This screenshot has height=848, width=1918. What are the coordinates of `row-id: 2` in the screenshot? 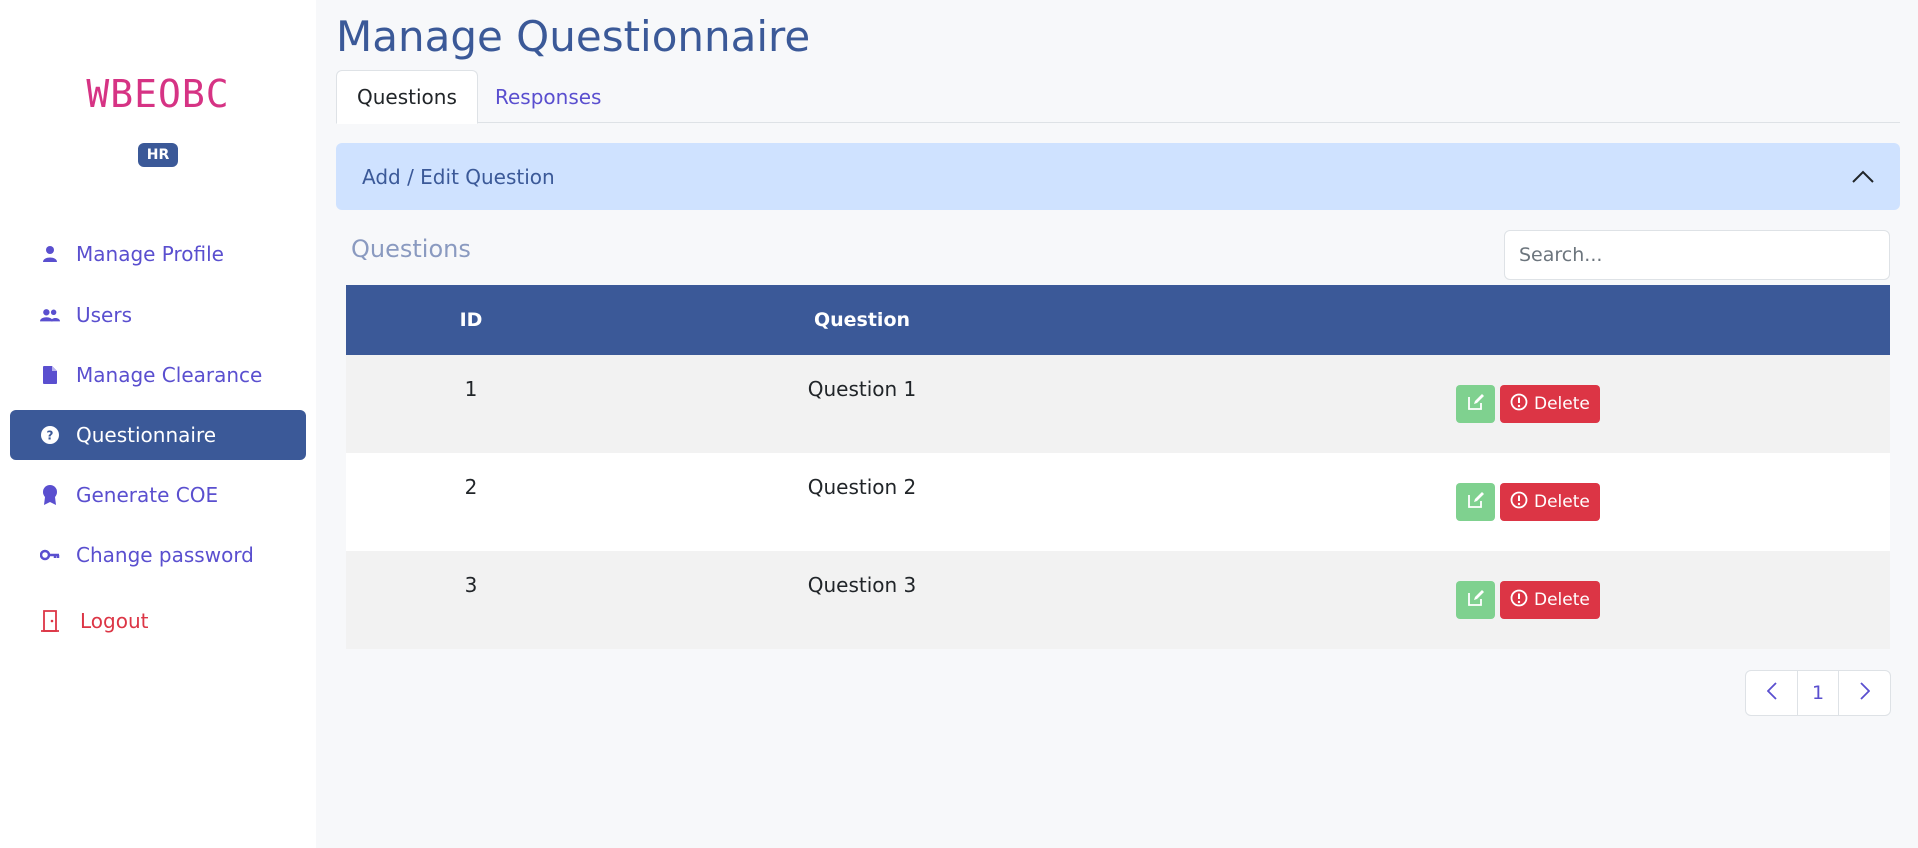 It's located at (471, 487).